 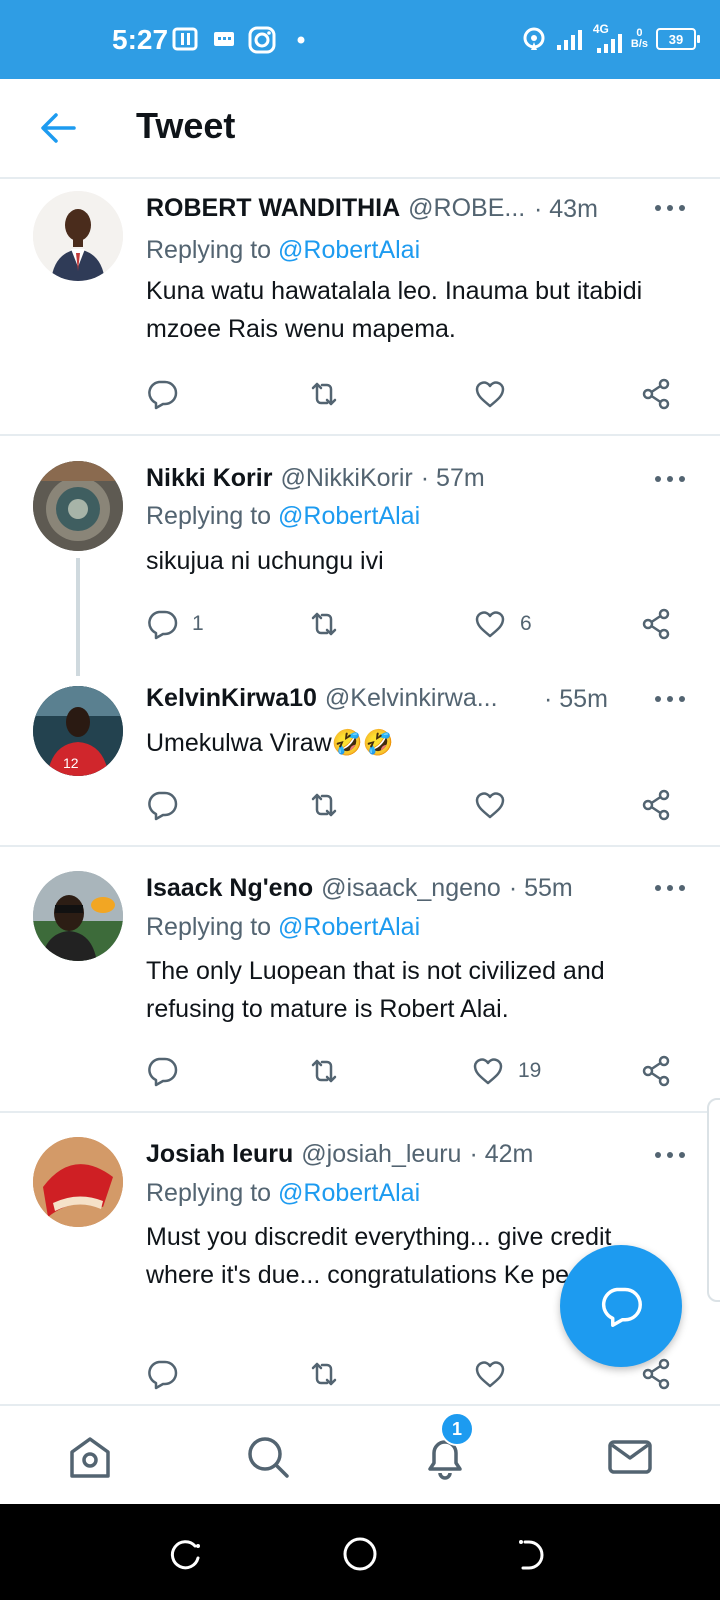 What do you see at coordinates (198, 623) in the screenshot?
I see `reply-count: 1` at bounding box center [198, 623].